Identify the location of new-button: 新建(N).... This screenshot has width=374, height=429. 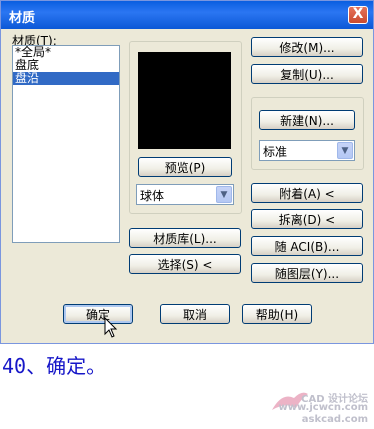
(307, 120).